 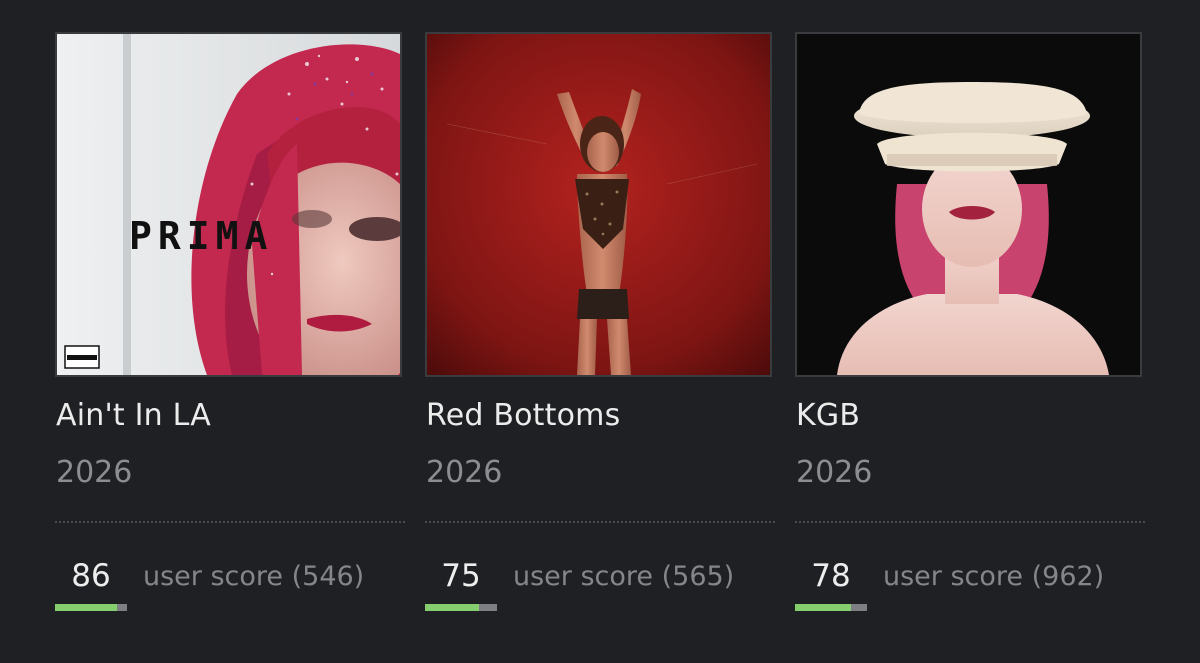 I want to click on album-title: Red Bottoms, so click(x=523, y=415).